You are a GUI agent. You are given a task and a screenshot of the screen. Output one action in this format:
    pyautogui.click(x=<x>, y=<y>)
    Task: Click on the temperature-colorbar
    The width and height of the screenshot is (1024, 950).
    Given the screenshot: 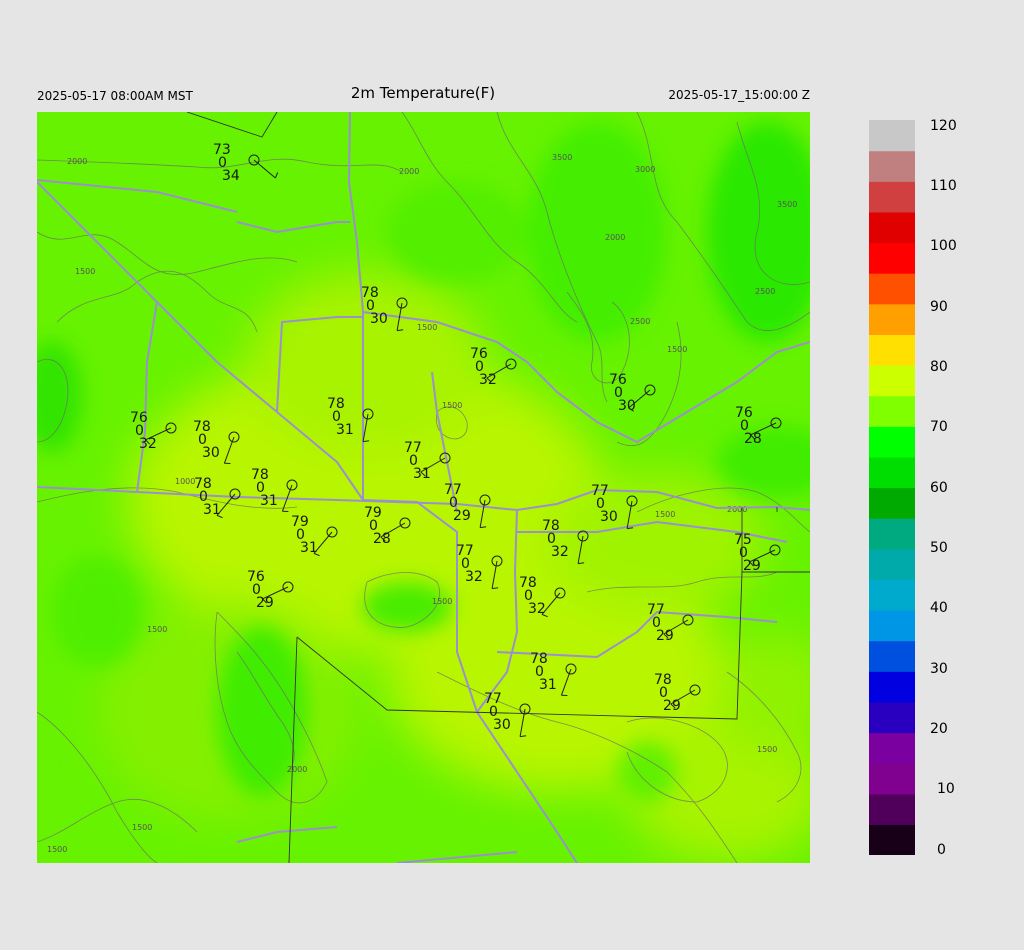 What is the action you would take?
    pyautogui.click(x=892, y=488)
    